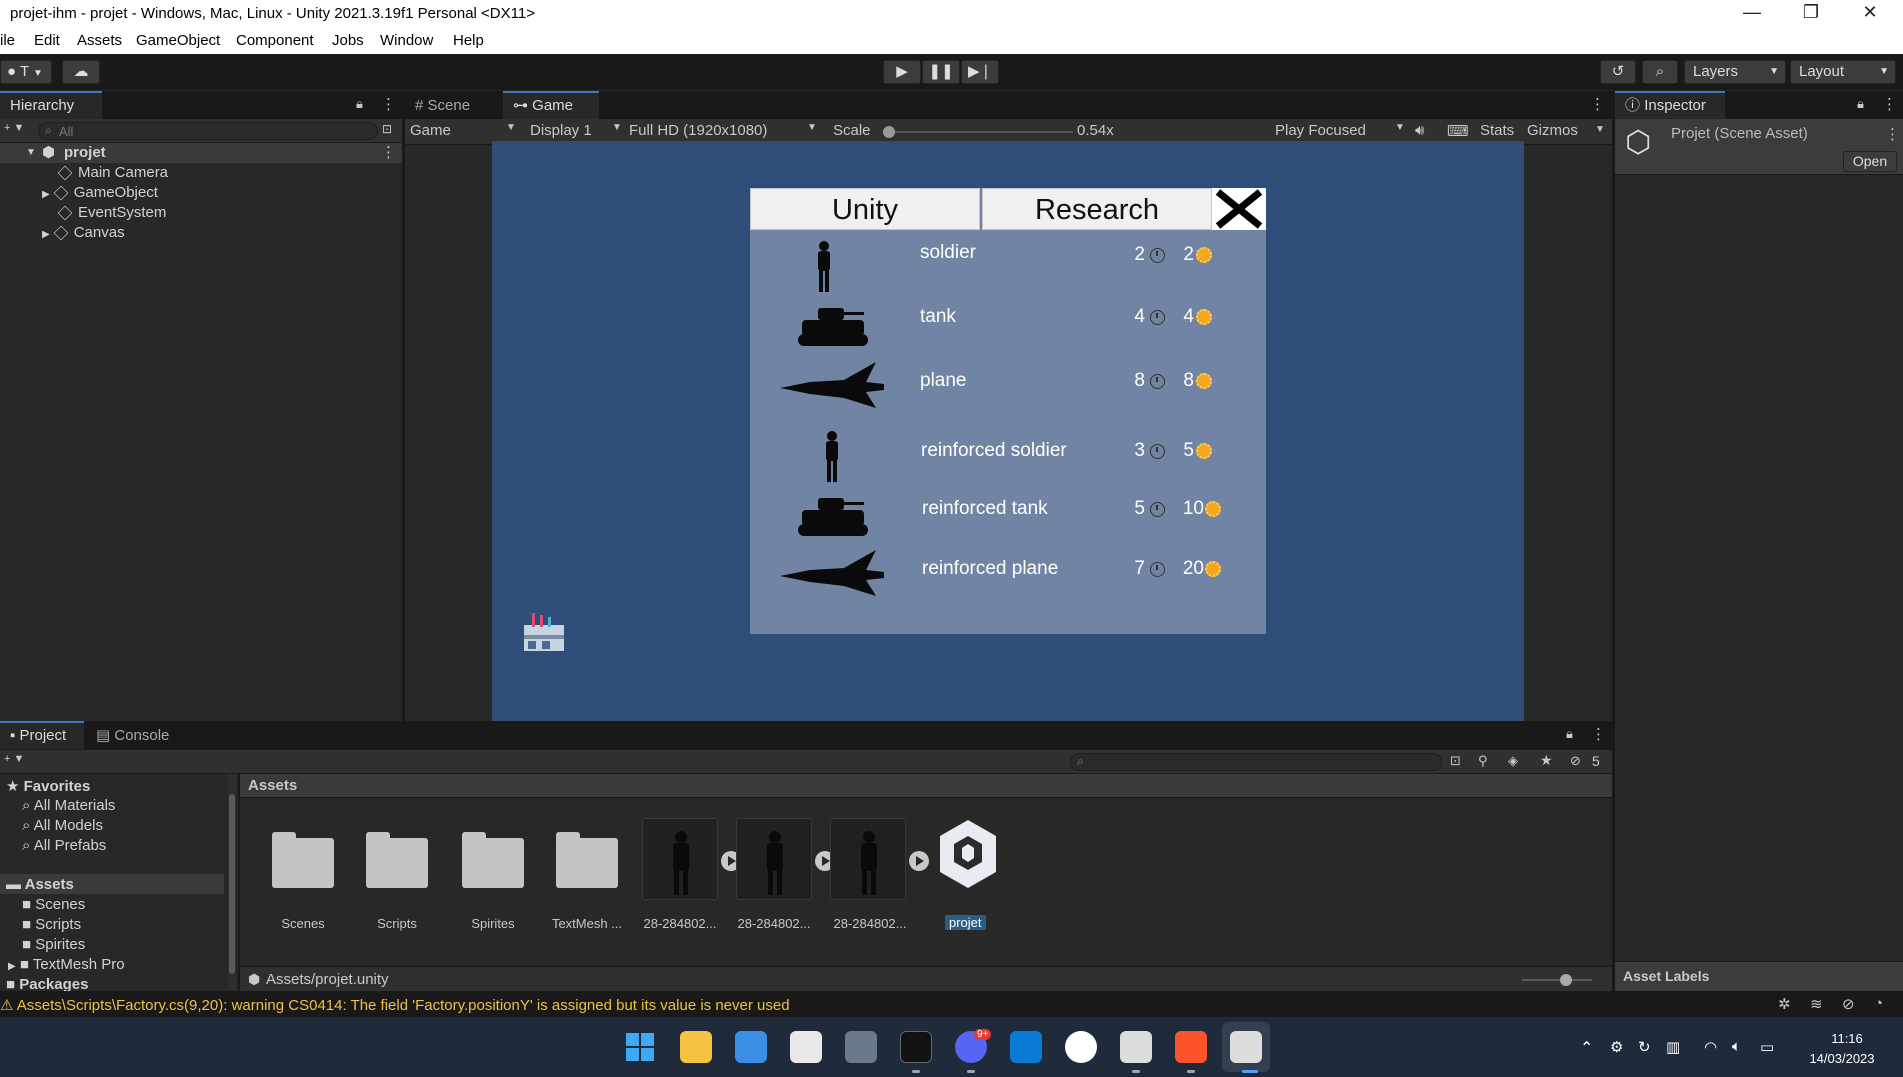  Describe the element at coordinates (112, 173) in the screenshot. I see `hierarchy-item-main-camera: Main Camera` at that location.